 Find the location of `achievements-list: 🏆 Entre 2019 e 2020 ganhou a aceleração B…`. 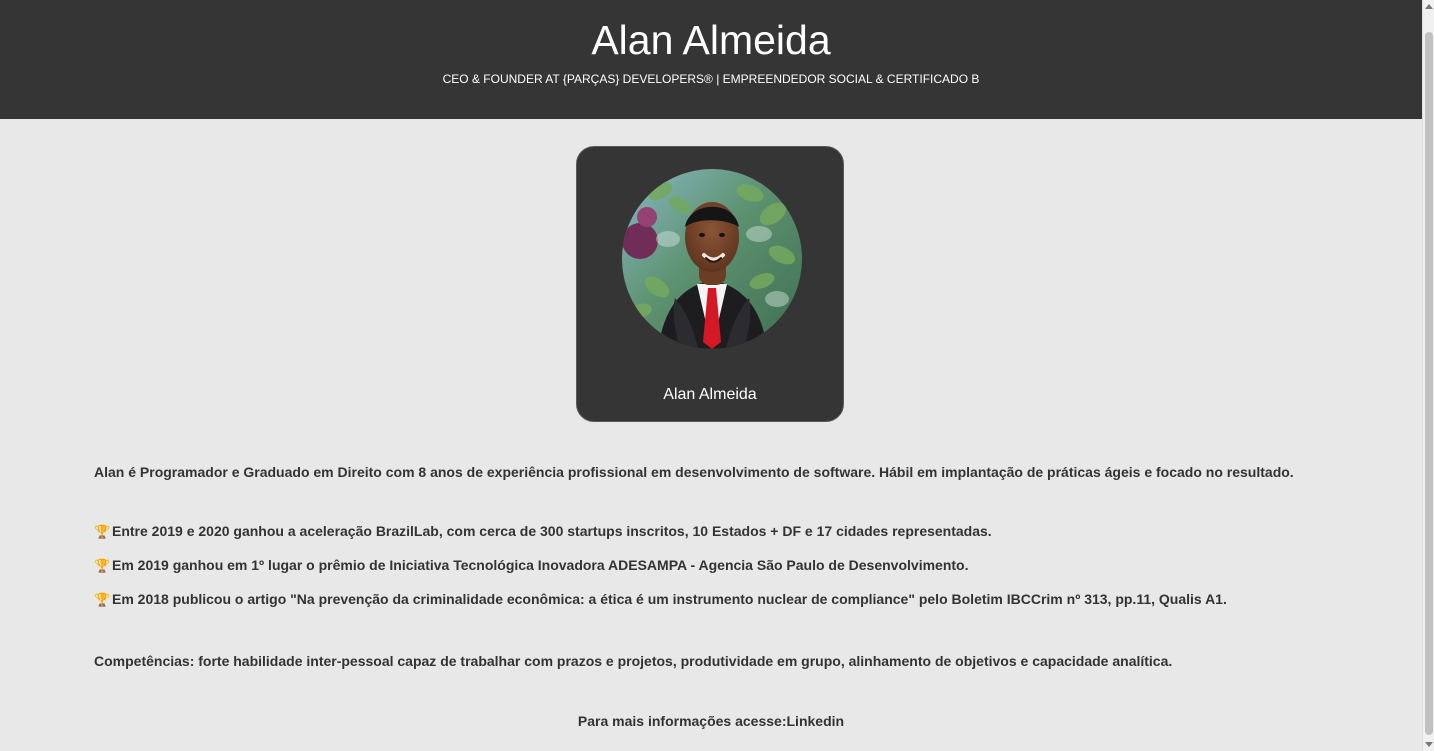

achievements-list: 🏆 Entre 2019 e 2020 ganhou a aceleração B… is located at coordinates (660, 572).